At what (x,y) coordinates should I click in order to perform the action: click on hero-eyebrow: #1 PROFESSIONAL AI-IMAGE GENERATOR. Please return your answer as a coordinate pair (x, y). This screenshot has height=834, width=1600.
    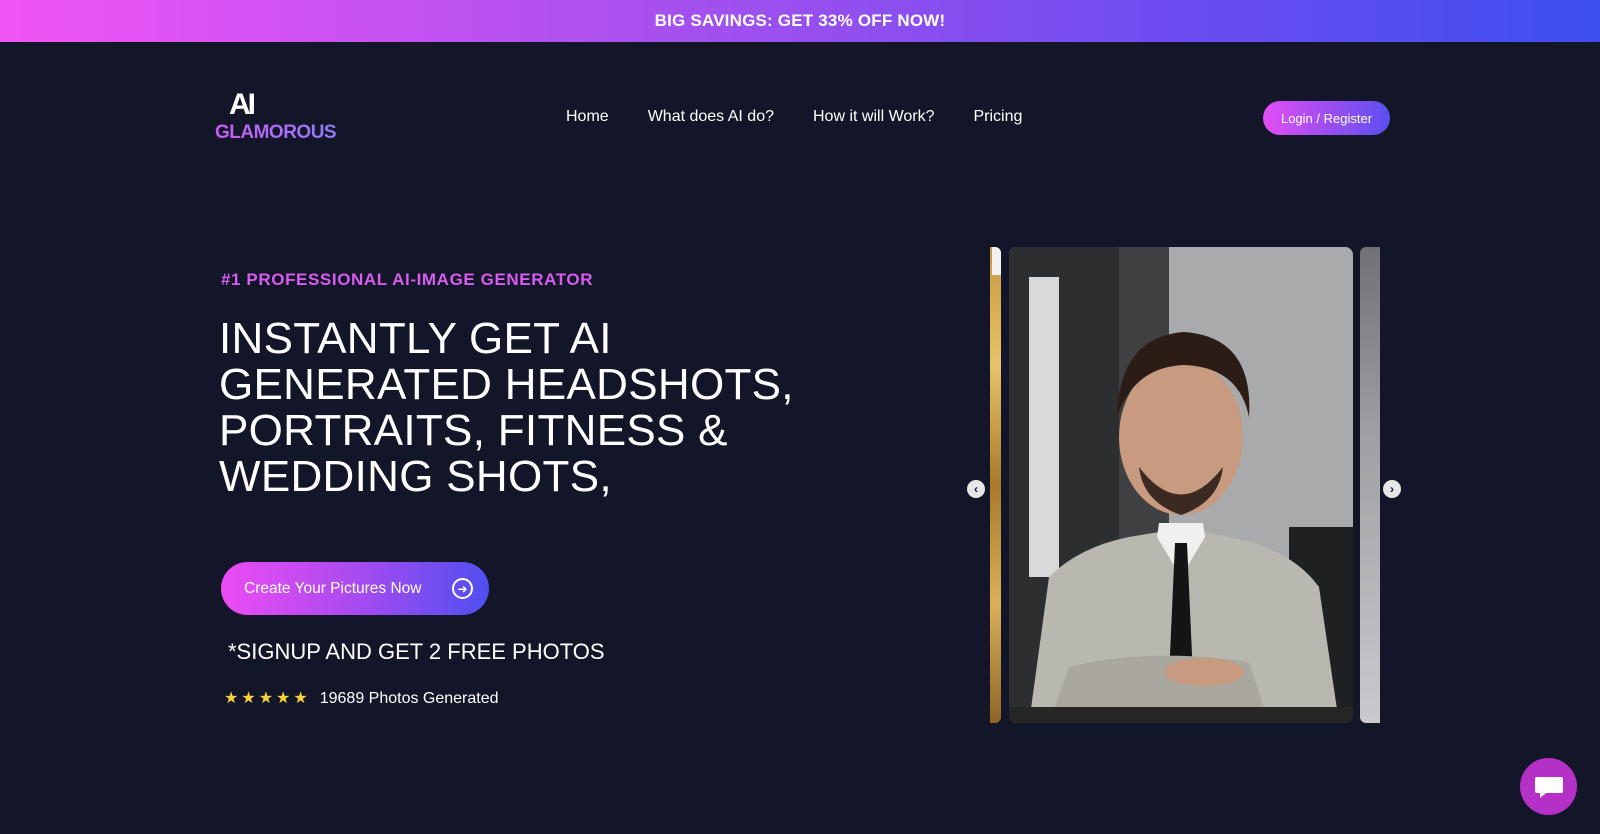
    Looking at the image, I should click on (407, 279).